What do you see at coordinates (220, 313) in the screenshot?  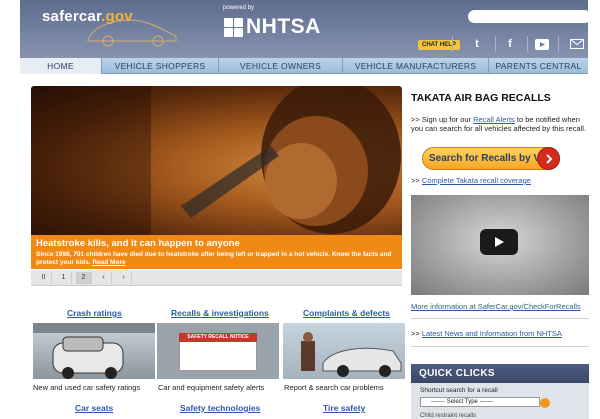 I see `recalls-investigations-link: Recalls & investigations` at bounding box center [220, 313].